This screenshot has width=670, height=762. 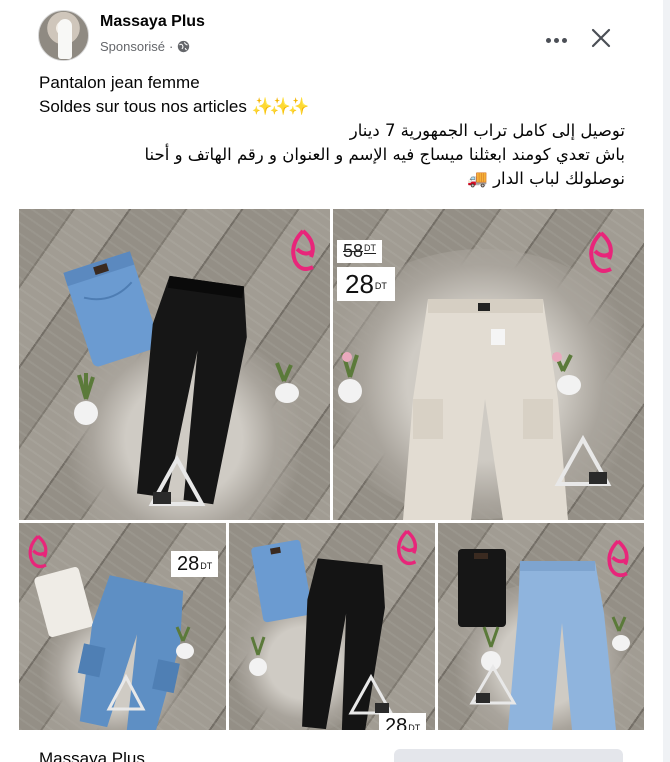 I want to click on sponsored-label: Sponsorisé, so click(x=132, y=46).